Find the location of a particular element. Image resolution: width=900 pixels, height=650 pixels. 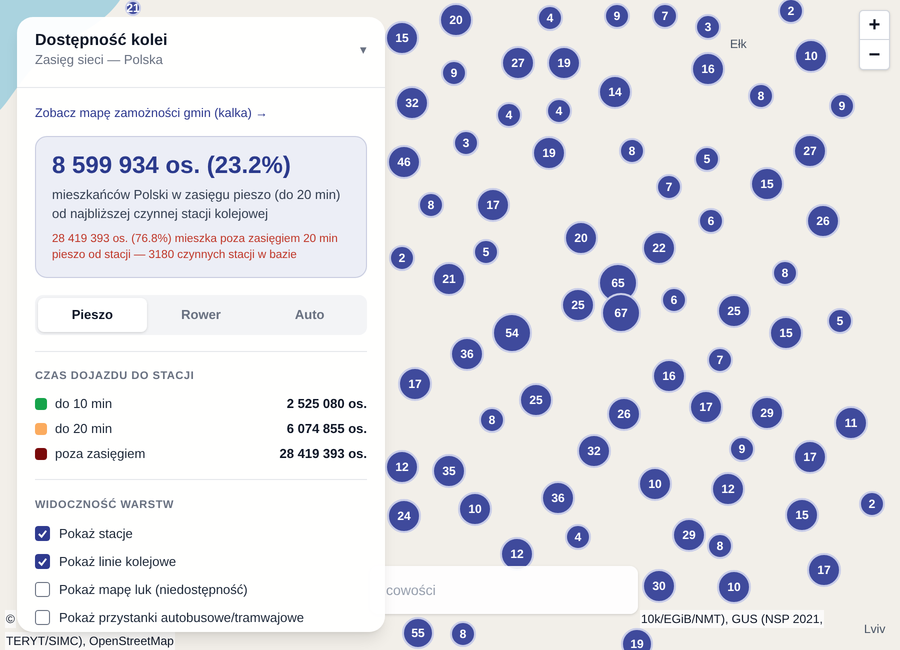

layer-label: Pokaż stacje is located at coordinates (96, 534).